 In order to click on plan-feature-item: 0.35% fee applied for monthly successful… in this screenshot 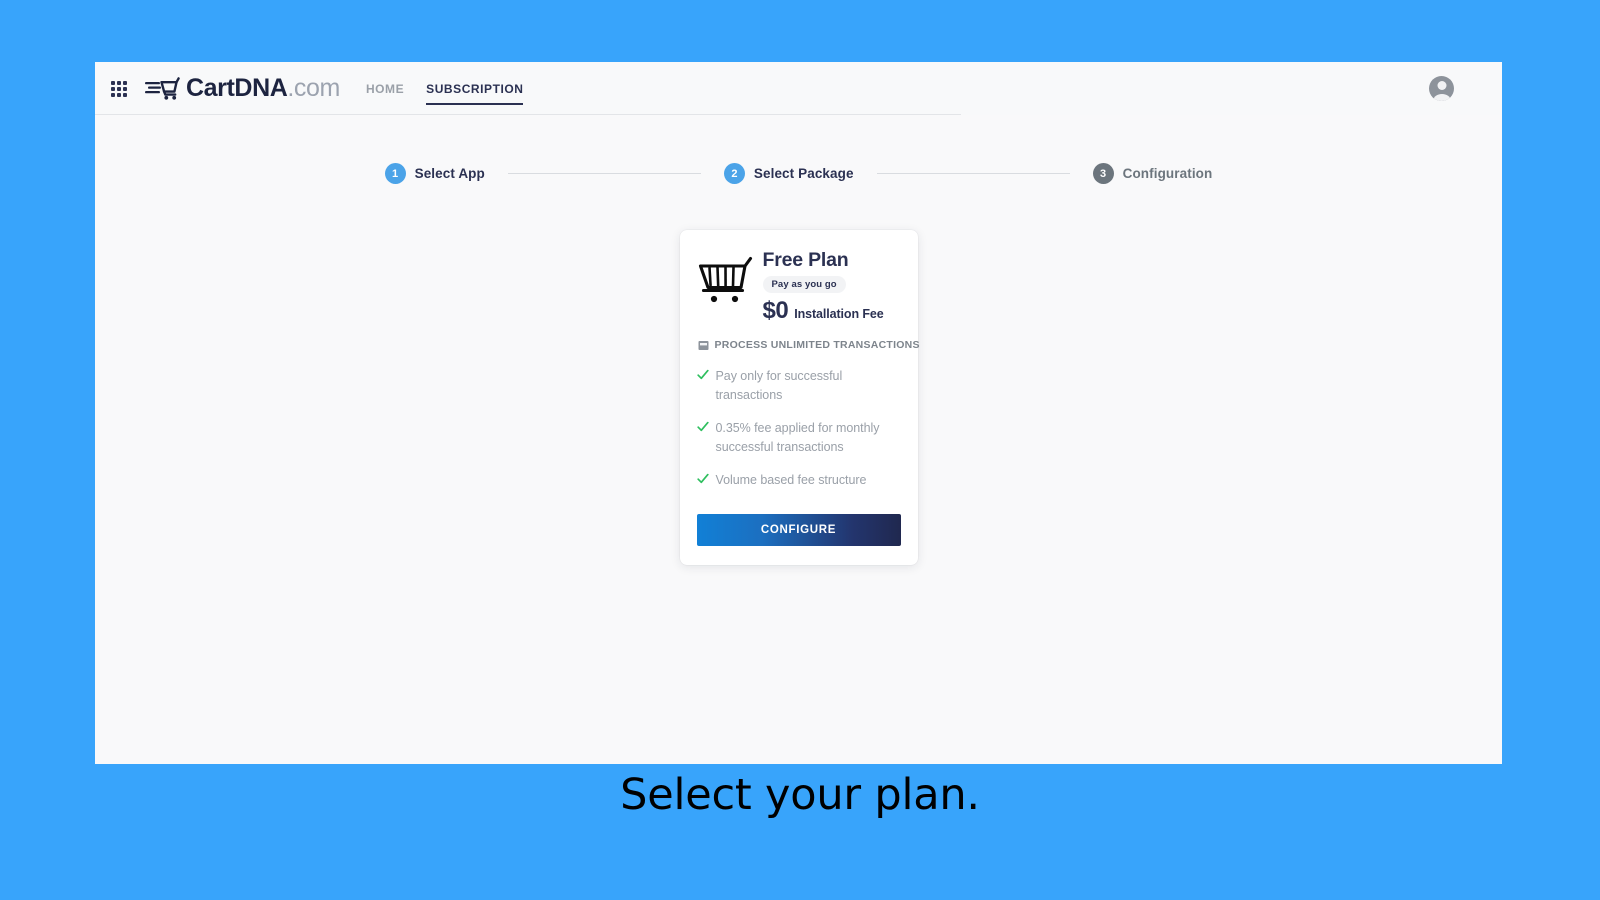, I will do `click(798, 438)`.